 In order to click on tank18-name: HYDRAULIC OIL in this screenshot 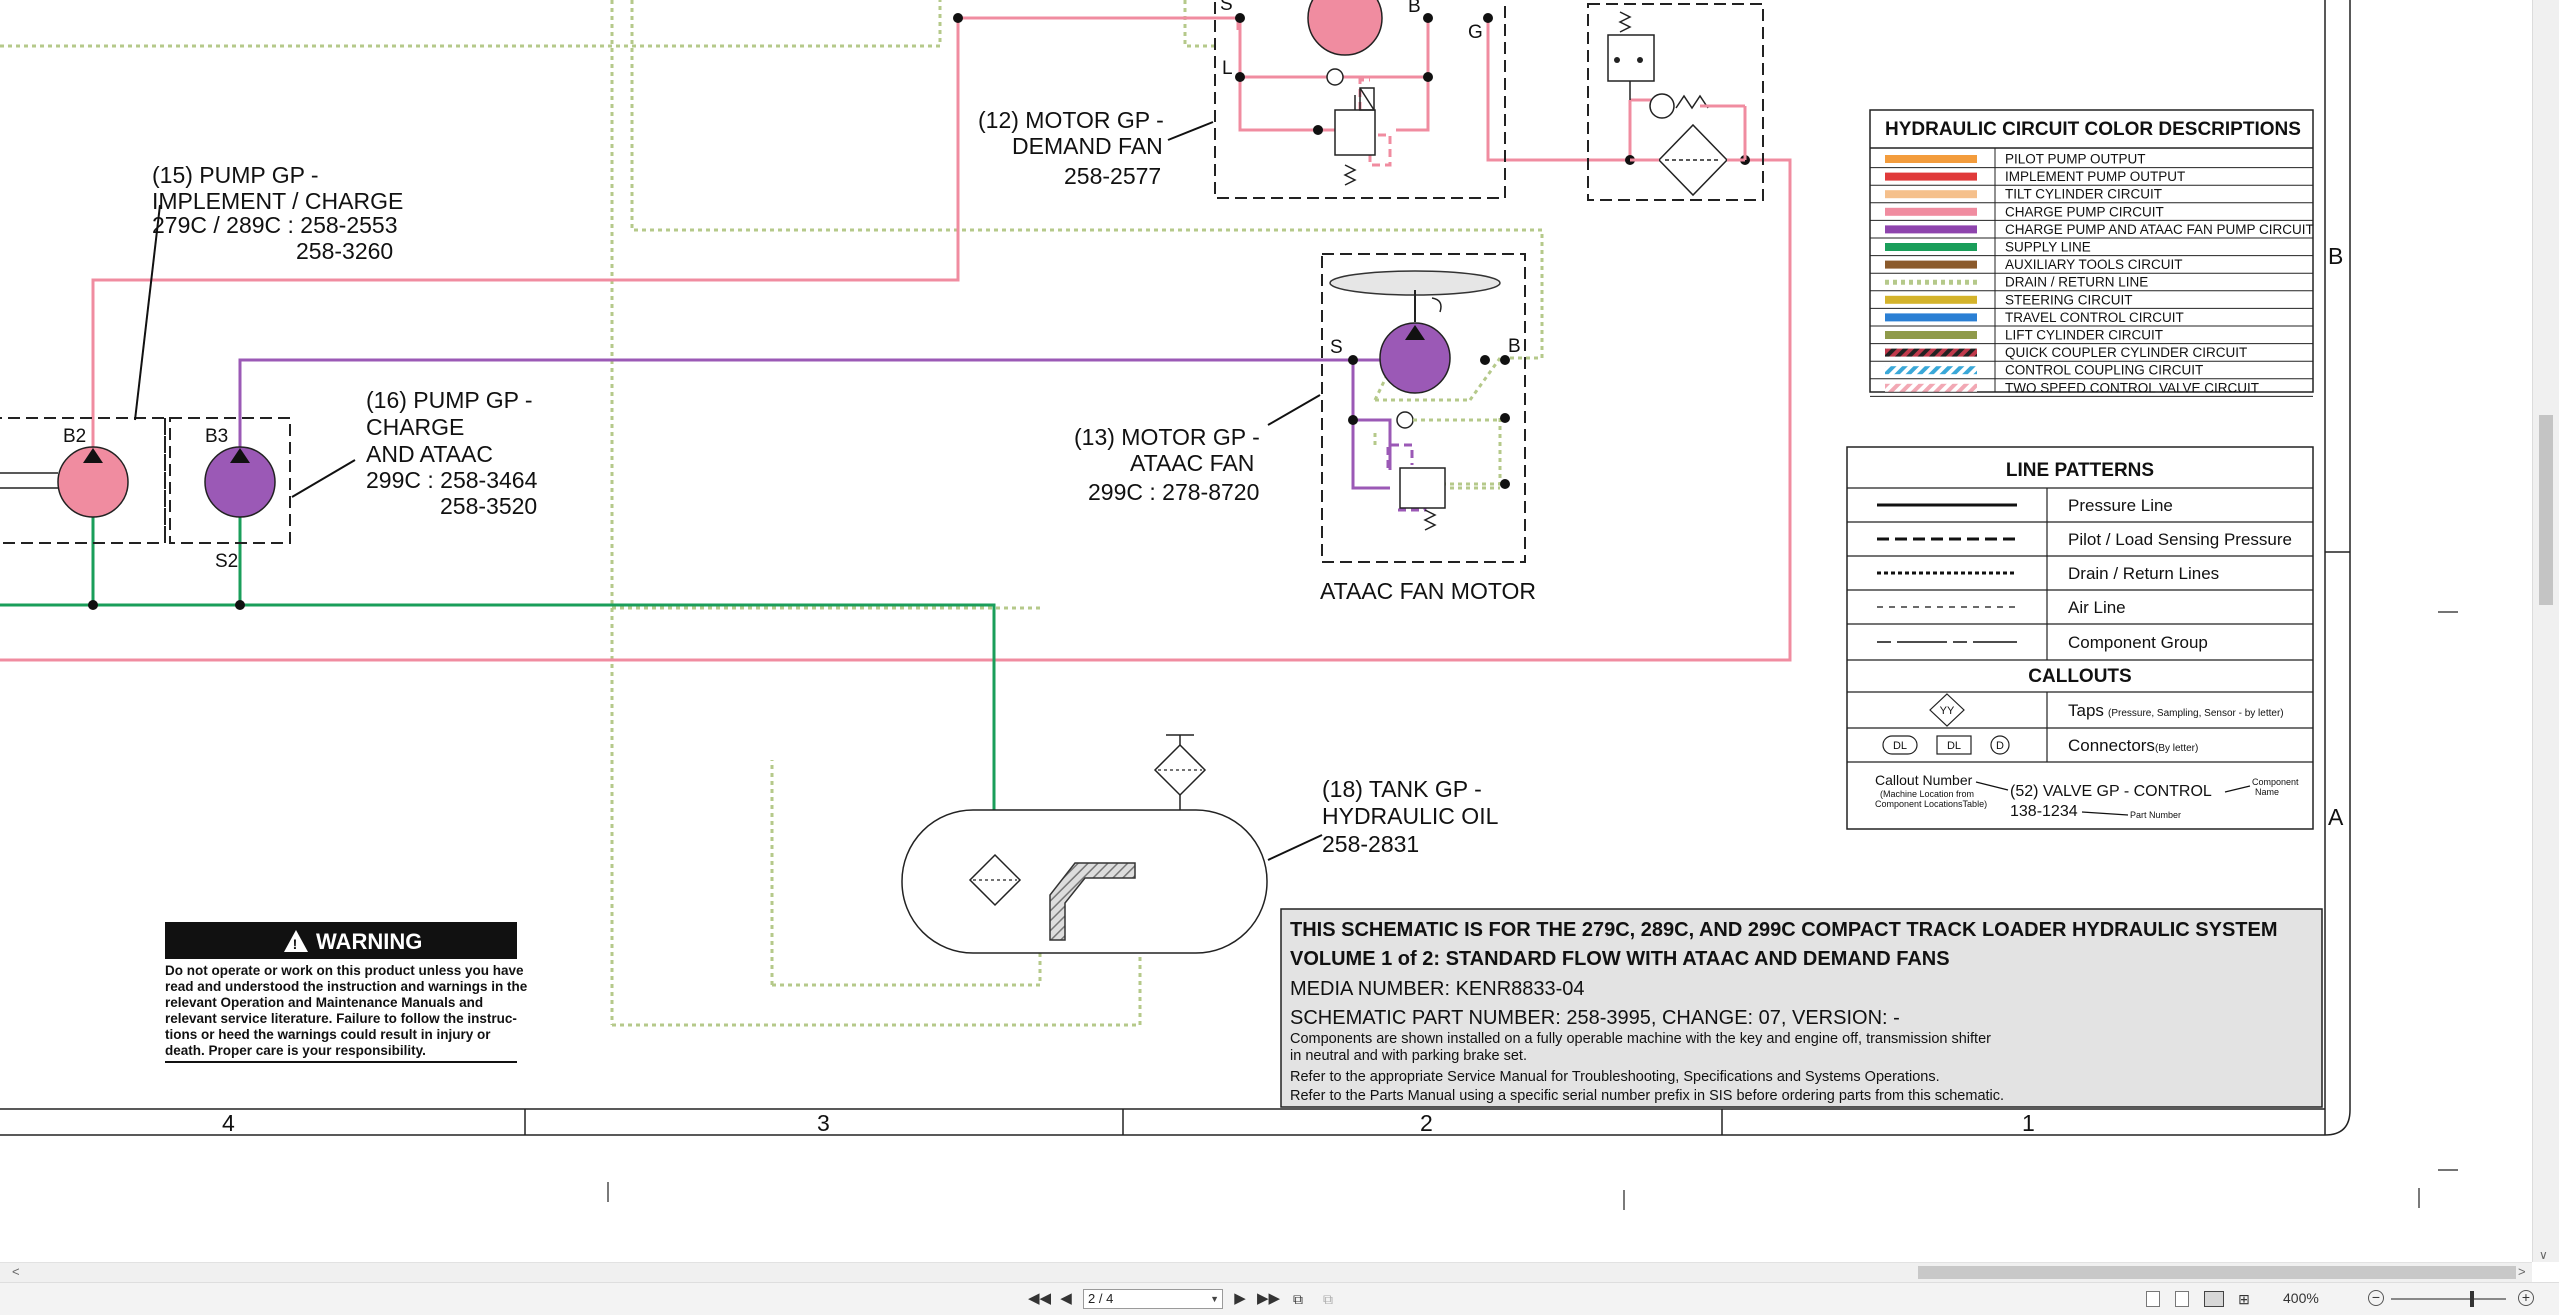, I will do `click(1410, 816)`.